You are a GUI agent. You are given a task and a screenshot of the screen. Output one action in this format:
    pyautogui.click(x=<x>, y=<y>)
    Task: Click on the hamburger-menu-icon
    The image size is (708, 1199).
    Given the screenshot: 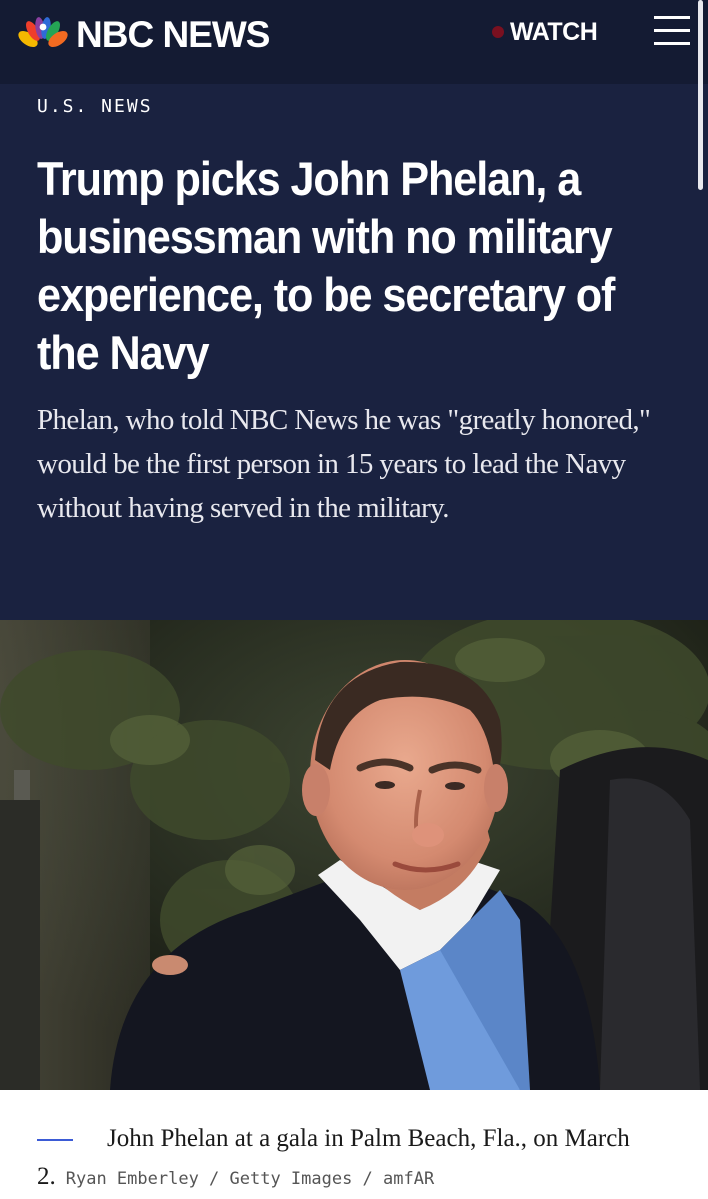 What is the action you would take?
    pyautogui.click(x=672, y=31)
    